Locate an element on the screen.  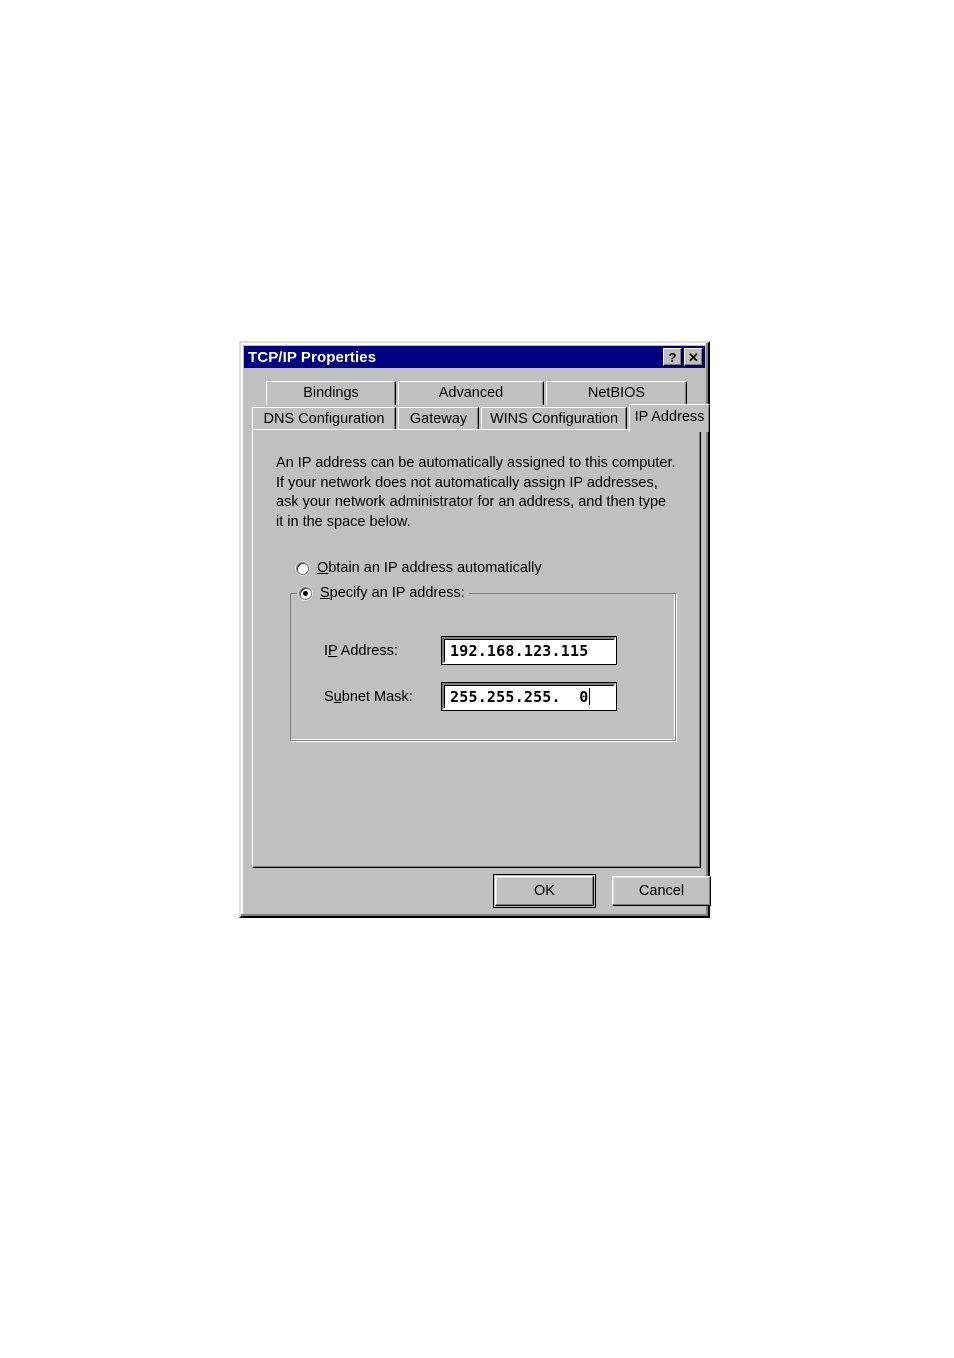
text-caret is located at coordinates (590, 696).